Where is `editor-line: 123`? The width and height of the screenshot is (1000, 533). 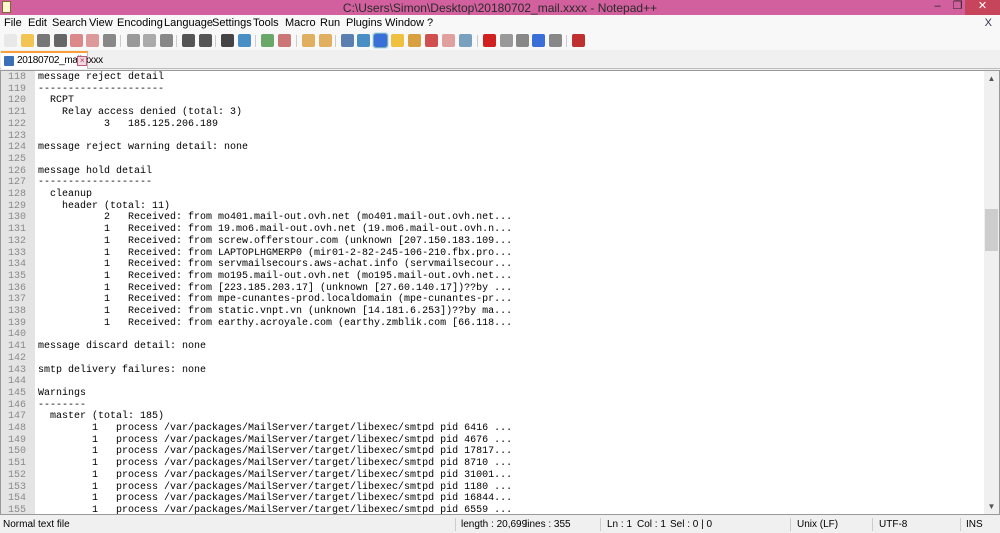 editor-line: 123 is located at coordinates (493, 137).